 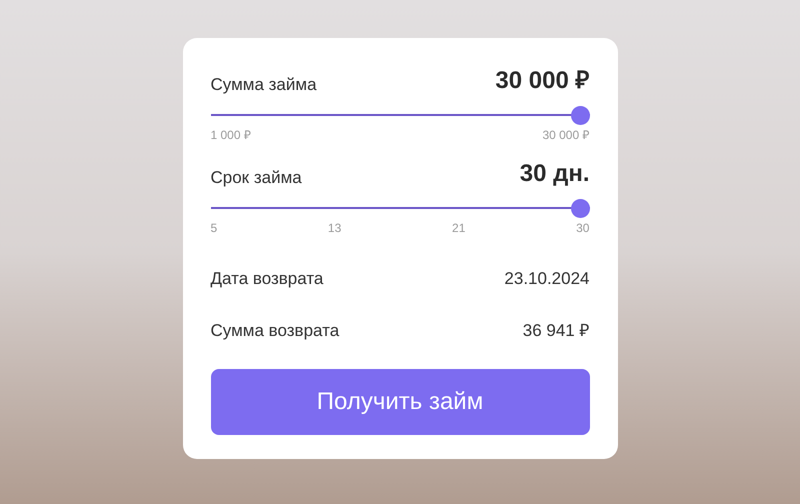 I want to click on tick-label: 5, so click(x=214, y=228).